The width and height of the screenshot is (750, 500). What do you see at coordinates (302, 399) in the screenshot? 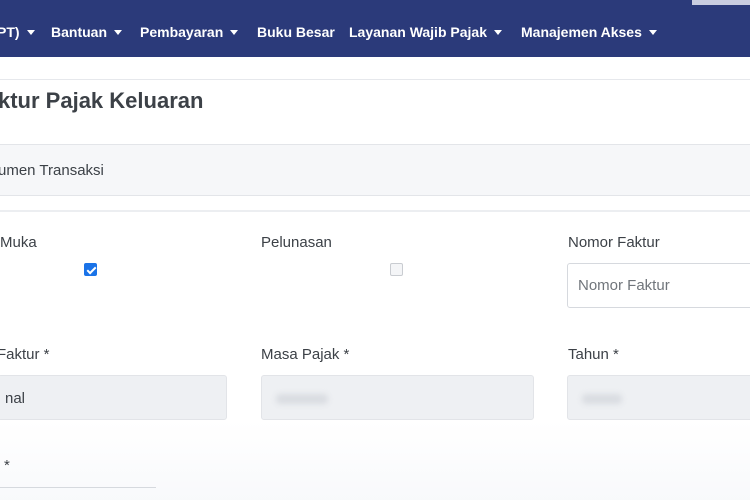
I see `masa-pajak-blurred-value` at bounding box center [302, 399].